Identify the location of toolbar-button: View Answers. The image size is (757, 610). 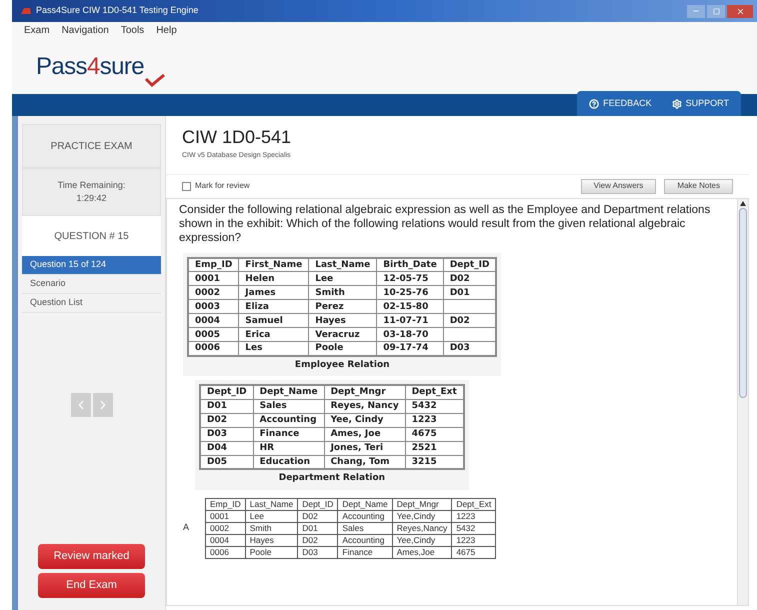
(618, 186).